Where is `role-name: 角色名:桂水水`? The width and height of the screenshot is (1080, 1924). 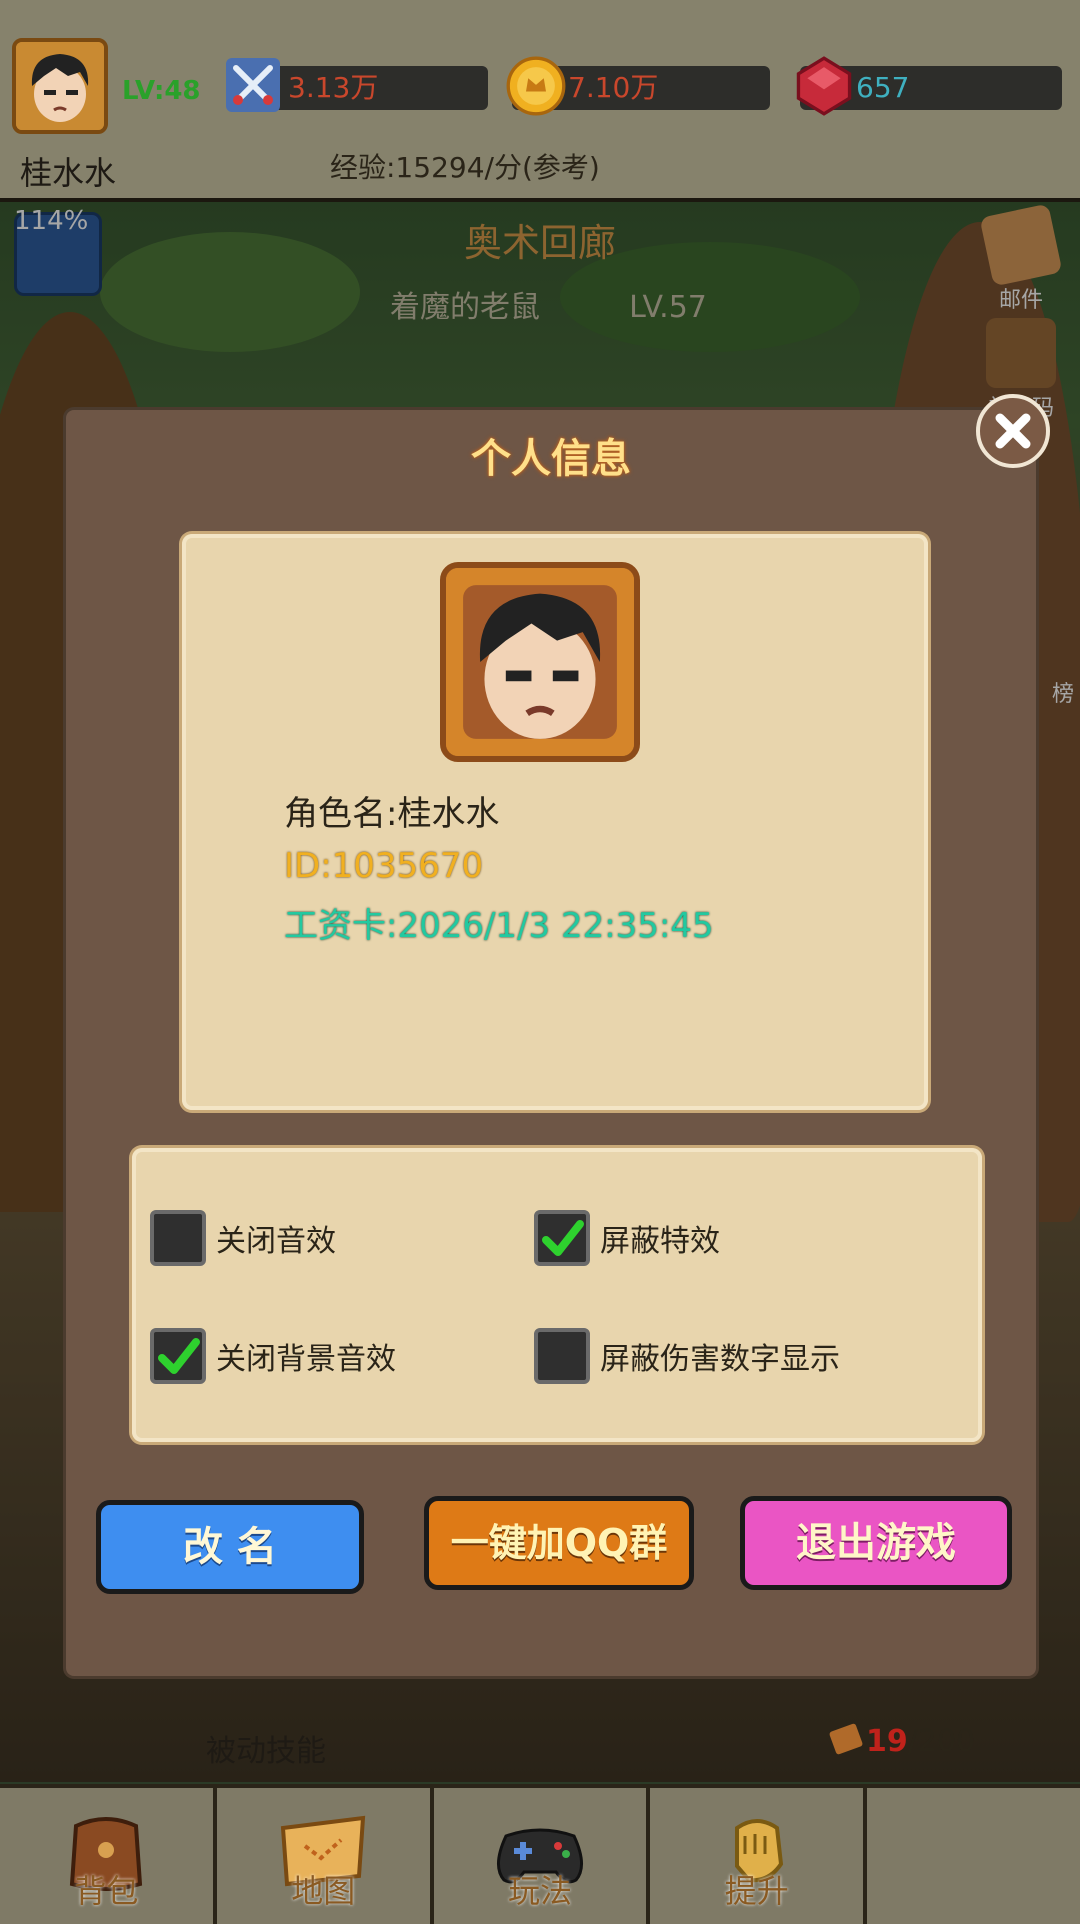
role-name: 角色名:桂水水 is located at coordinates (392, 814).